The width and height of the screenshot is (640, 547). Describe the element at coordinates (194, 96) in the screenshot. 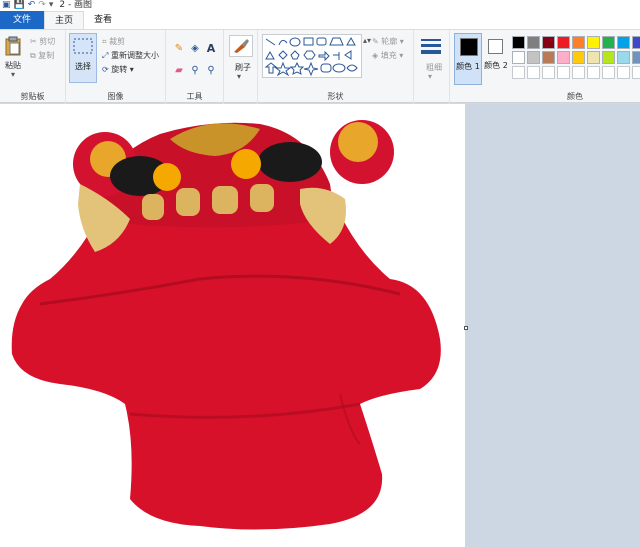

I see `tools-group-label: 工具` at that location.